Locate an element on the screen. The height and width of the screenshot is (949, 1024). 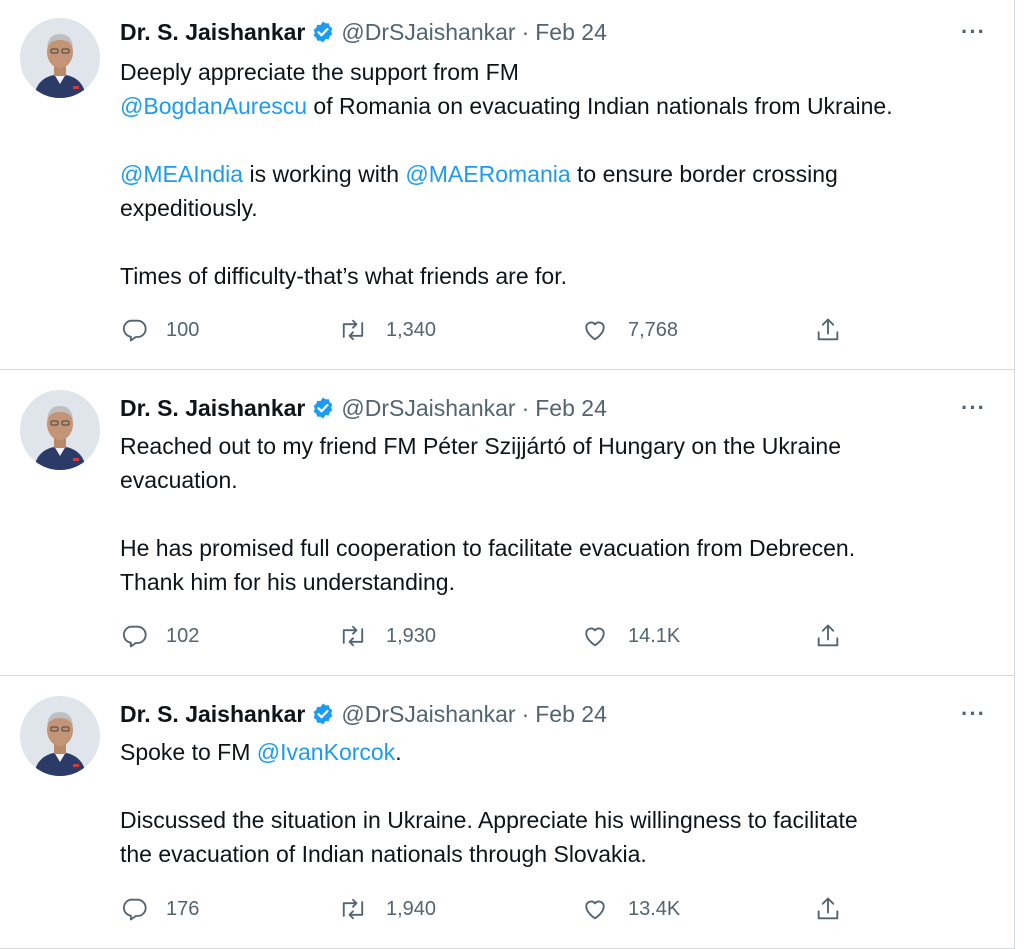
text-segment: Deeply appreciate the support from FM is located at coordinates (319, 72).